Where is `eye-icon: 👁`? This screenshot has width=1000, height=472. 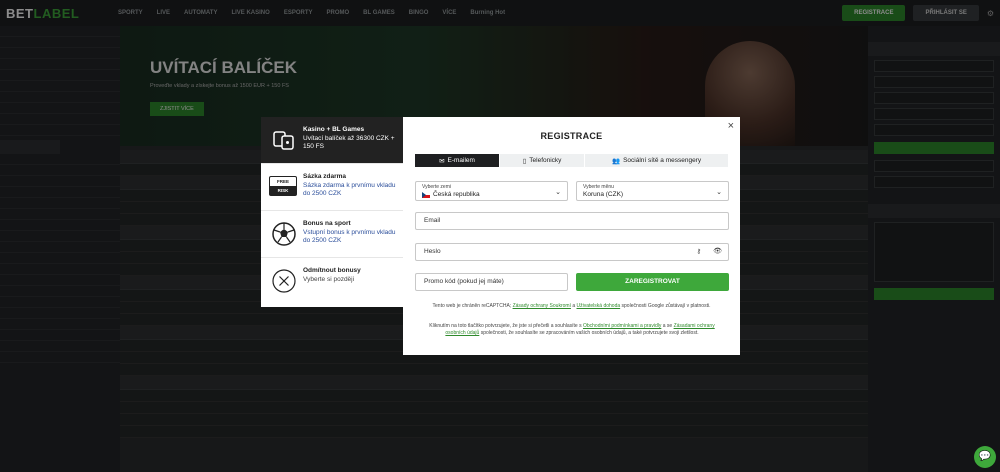 eye-icon: 👁 is located at coordinates (717, 252).